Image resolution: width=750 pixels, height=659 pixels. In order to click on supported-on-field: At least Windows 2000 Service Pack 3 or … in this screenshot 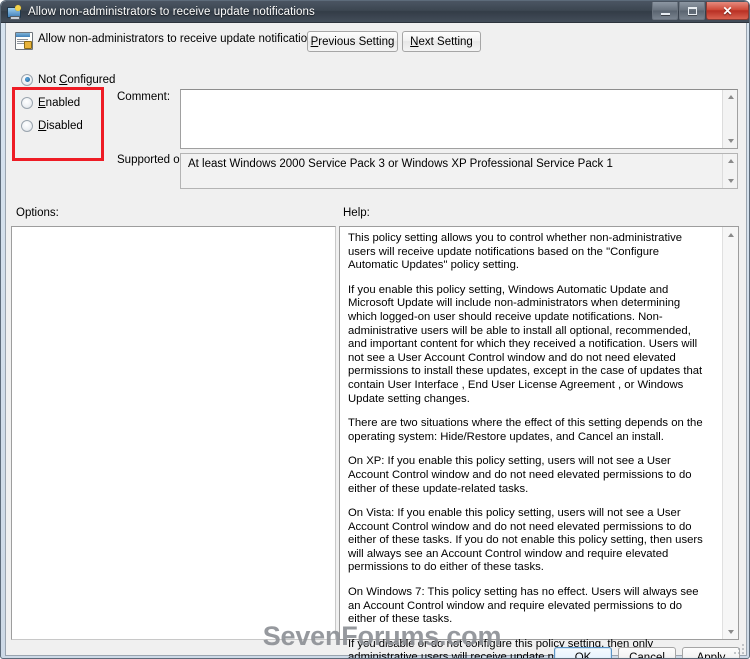, I will do `click(459, 171)`.